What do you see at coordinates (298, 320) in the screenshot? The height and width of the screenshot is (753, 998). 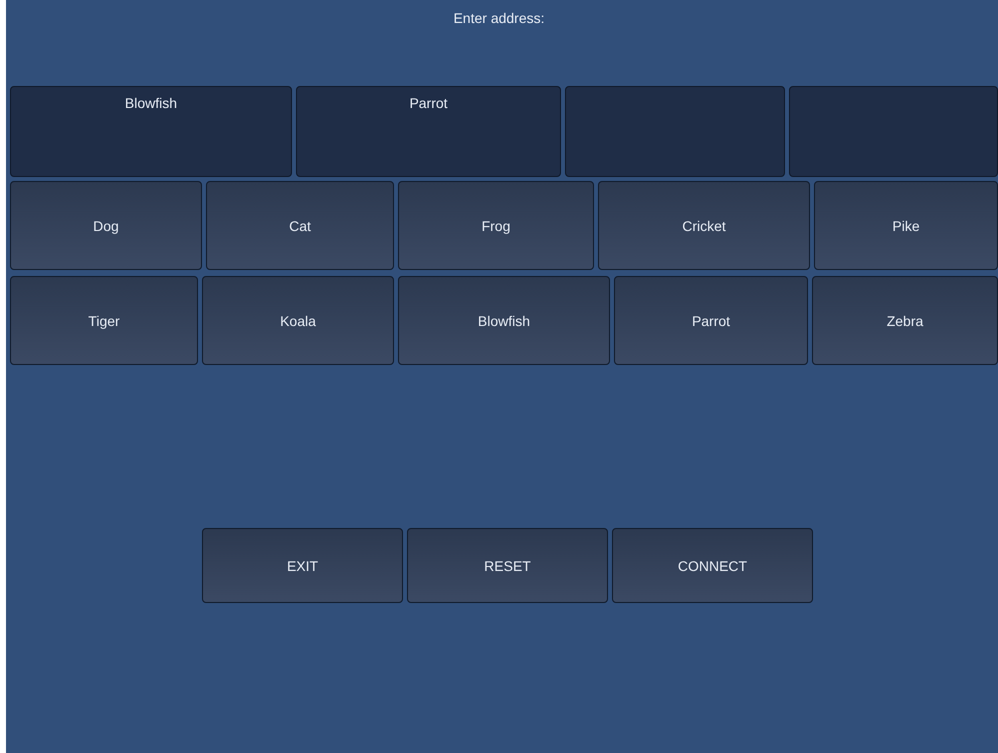 I see `animal-key: Koala` at bounding box center [298, 320].